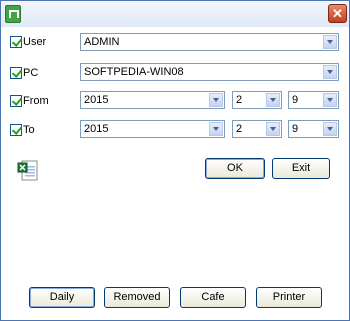 This screenshot has width=350, height=321. I want to click on user-checkbox, so click(16, 42).